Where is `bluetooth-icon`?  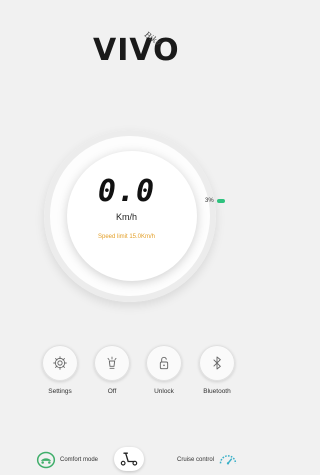 bluetooth-icon is located at coordinates (217, 363).